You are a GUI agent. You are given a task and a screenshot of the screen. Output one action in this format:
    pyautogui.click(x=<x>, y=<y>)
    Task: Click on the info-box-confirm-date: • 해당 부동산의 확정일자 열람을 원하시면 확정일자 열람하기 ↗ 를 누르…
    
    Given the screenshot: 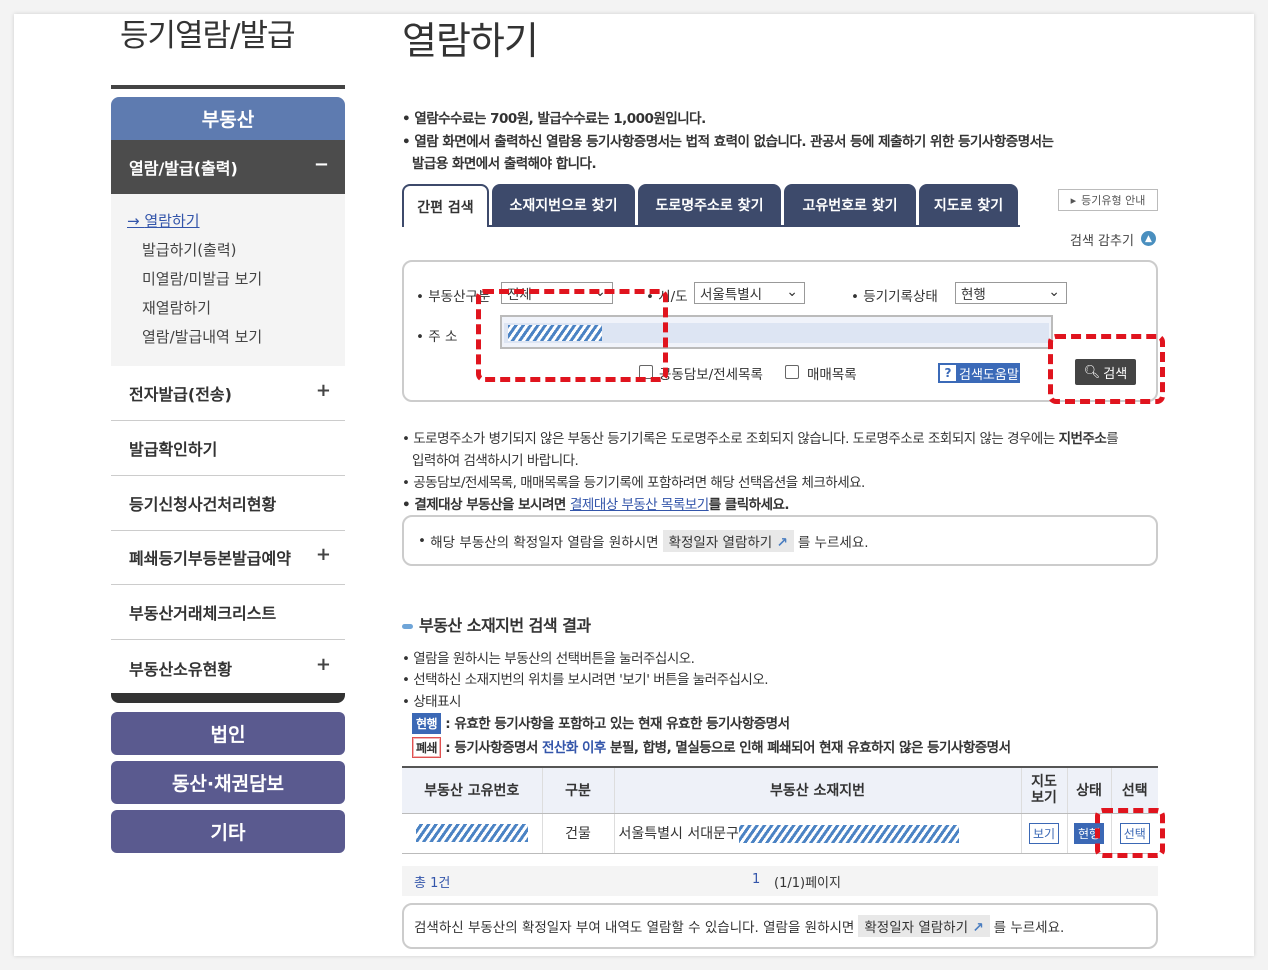 What is the action you would take?
    pyautogui.click(x=780, y=540)
    